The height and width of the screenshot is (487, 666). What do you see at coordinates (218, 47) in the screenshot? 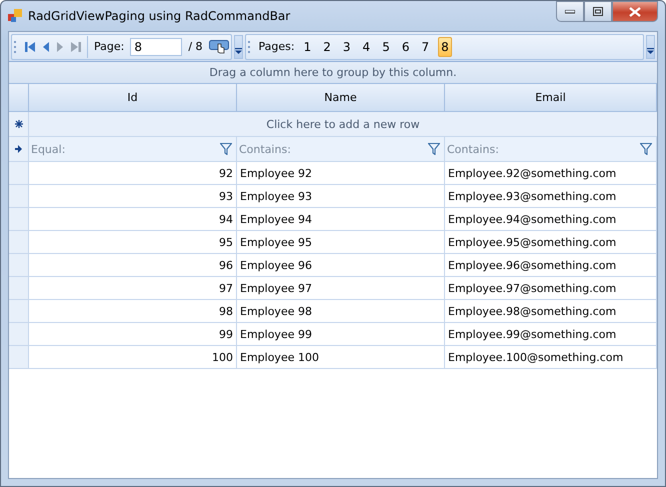
I see `go-icon` at bounding box center [218, 47].